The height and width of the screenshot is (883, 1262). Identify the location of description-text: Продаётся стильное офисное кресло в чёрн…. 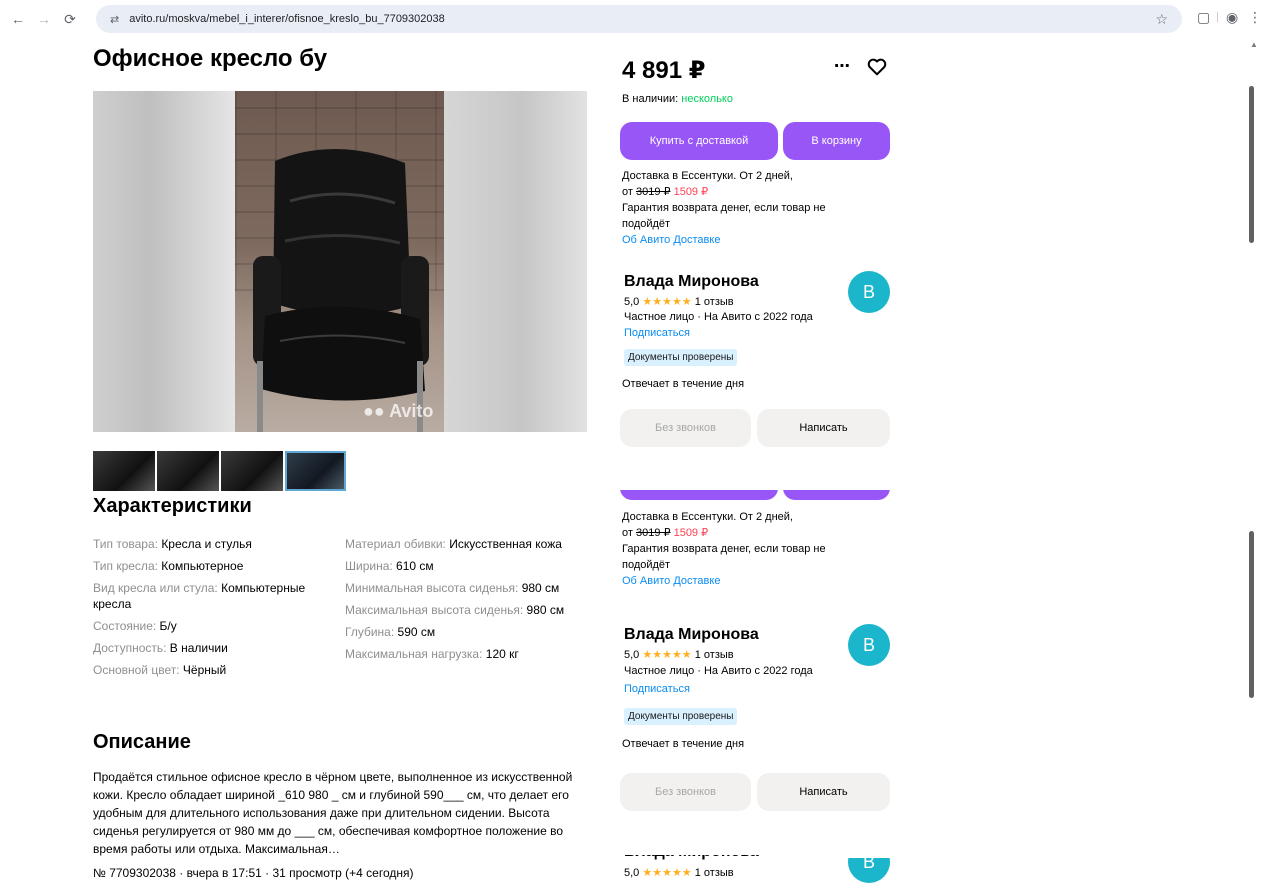
(333, 813).